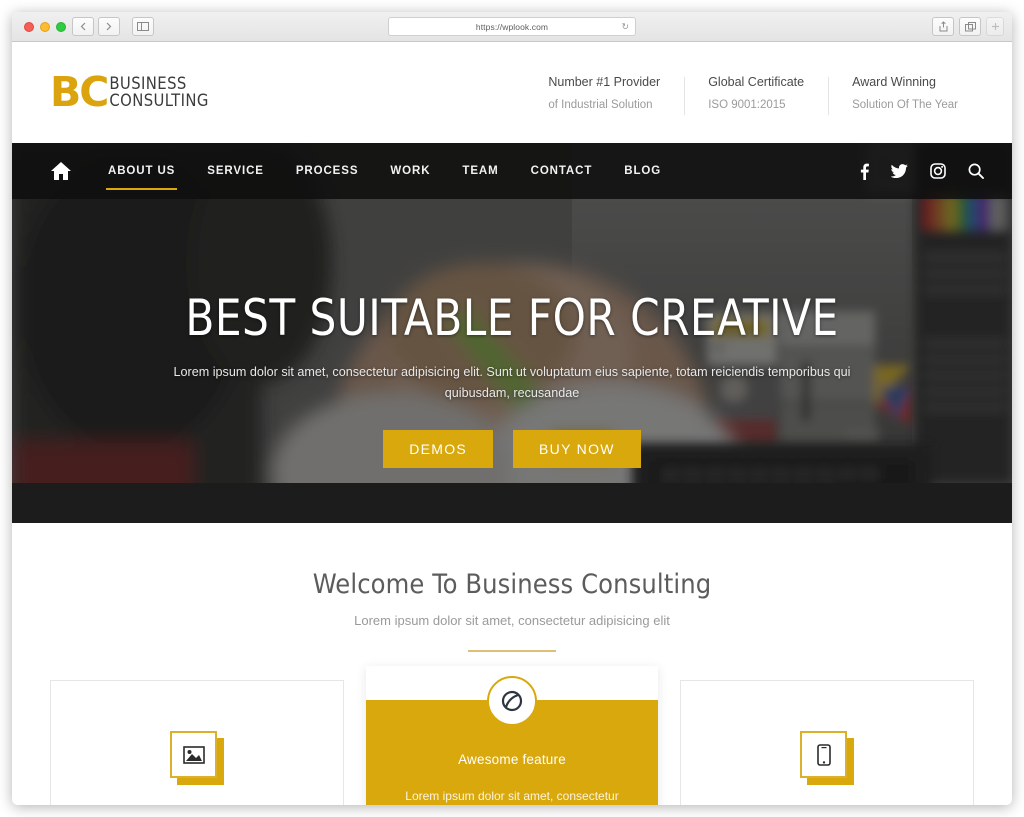 The height and width of the screenshot is (817, 1024). What do you see at coordinates (29, 27) in the screenshot?
I see `close-button` at bounding box center [29, 27].